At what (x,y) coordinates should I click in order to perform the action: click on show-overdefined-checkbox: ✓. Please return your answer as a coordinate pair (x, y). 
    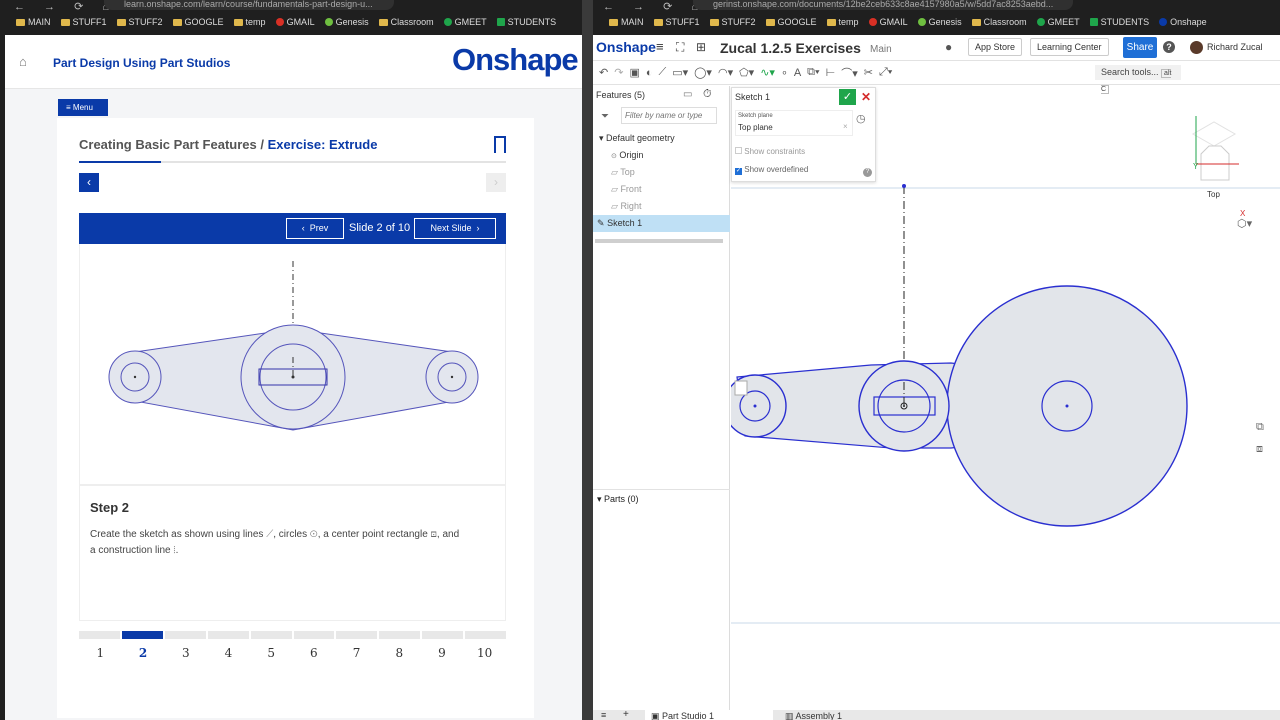
    Looking at the image, I should click on (738, 171).